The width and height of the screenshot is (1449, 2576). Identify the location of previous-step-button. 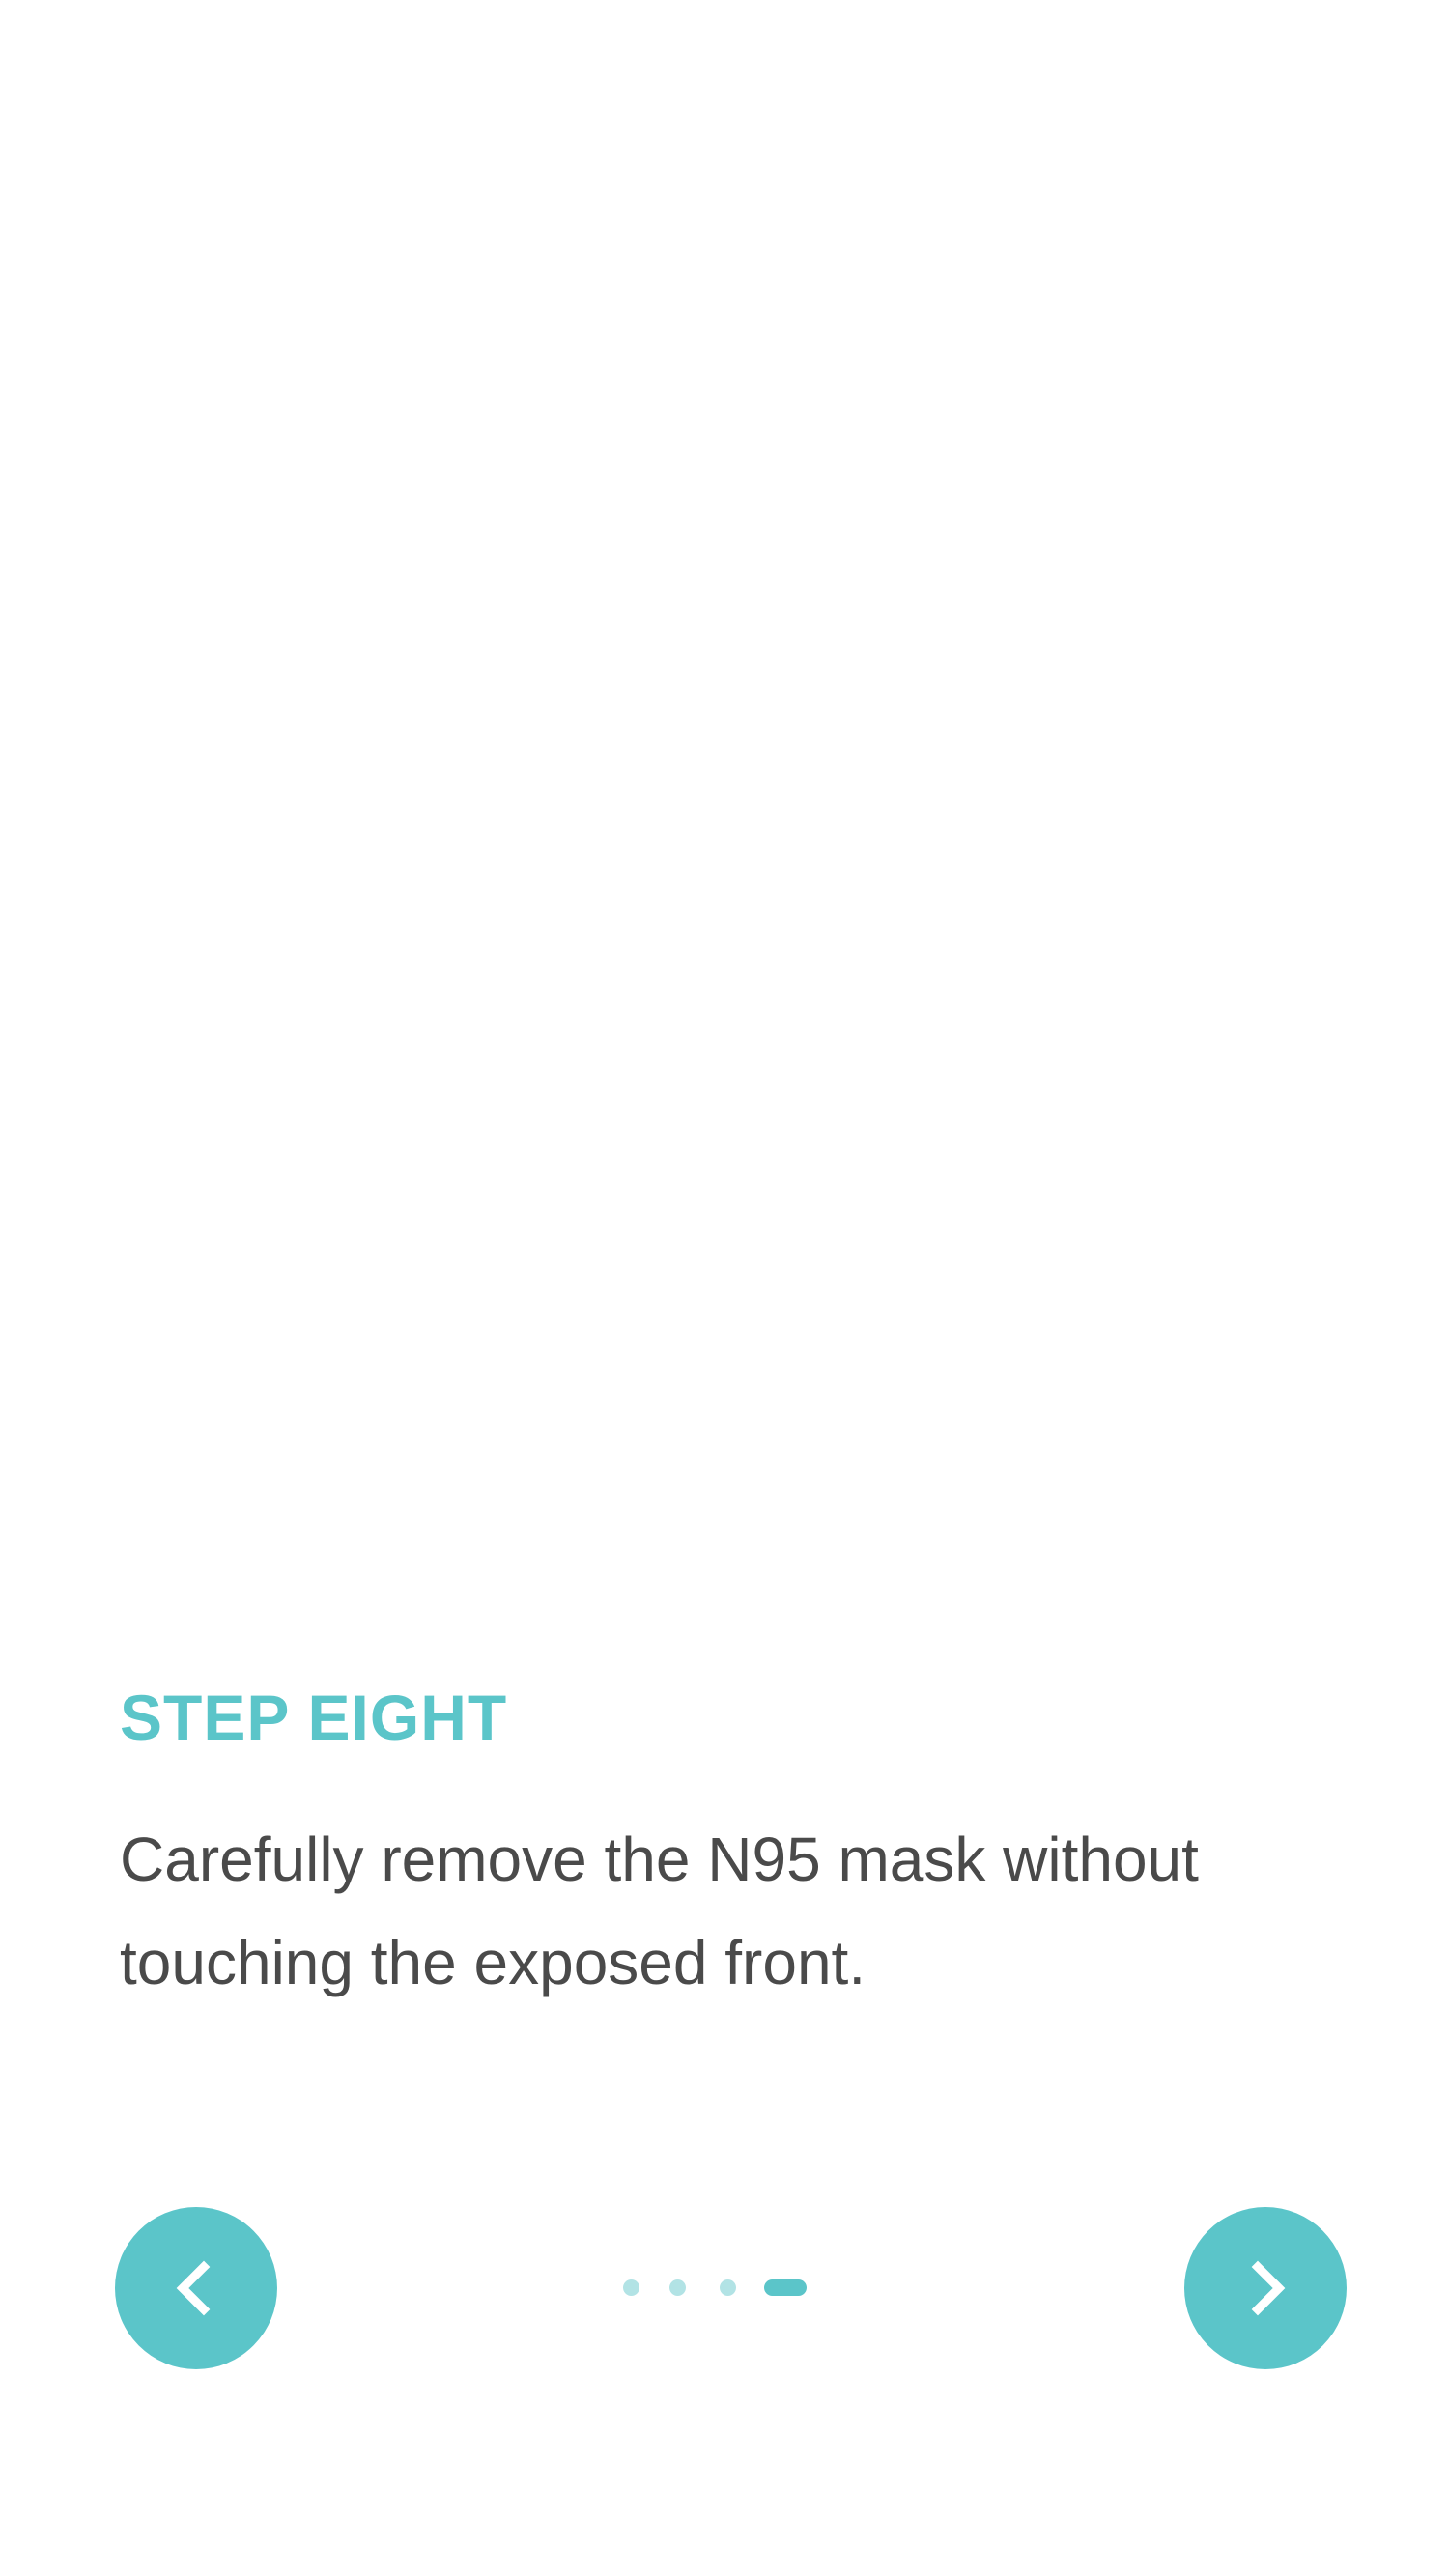
(196, 2288).